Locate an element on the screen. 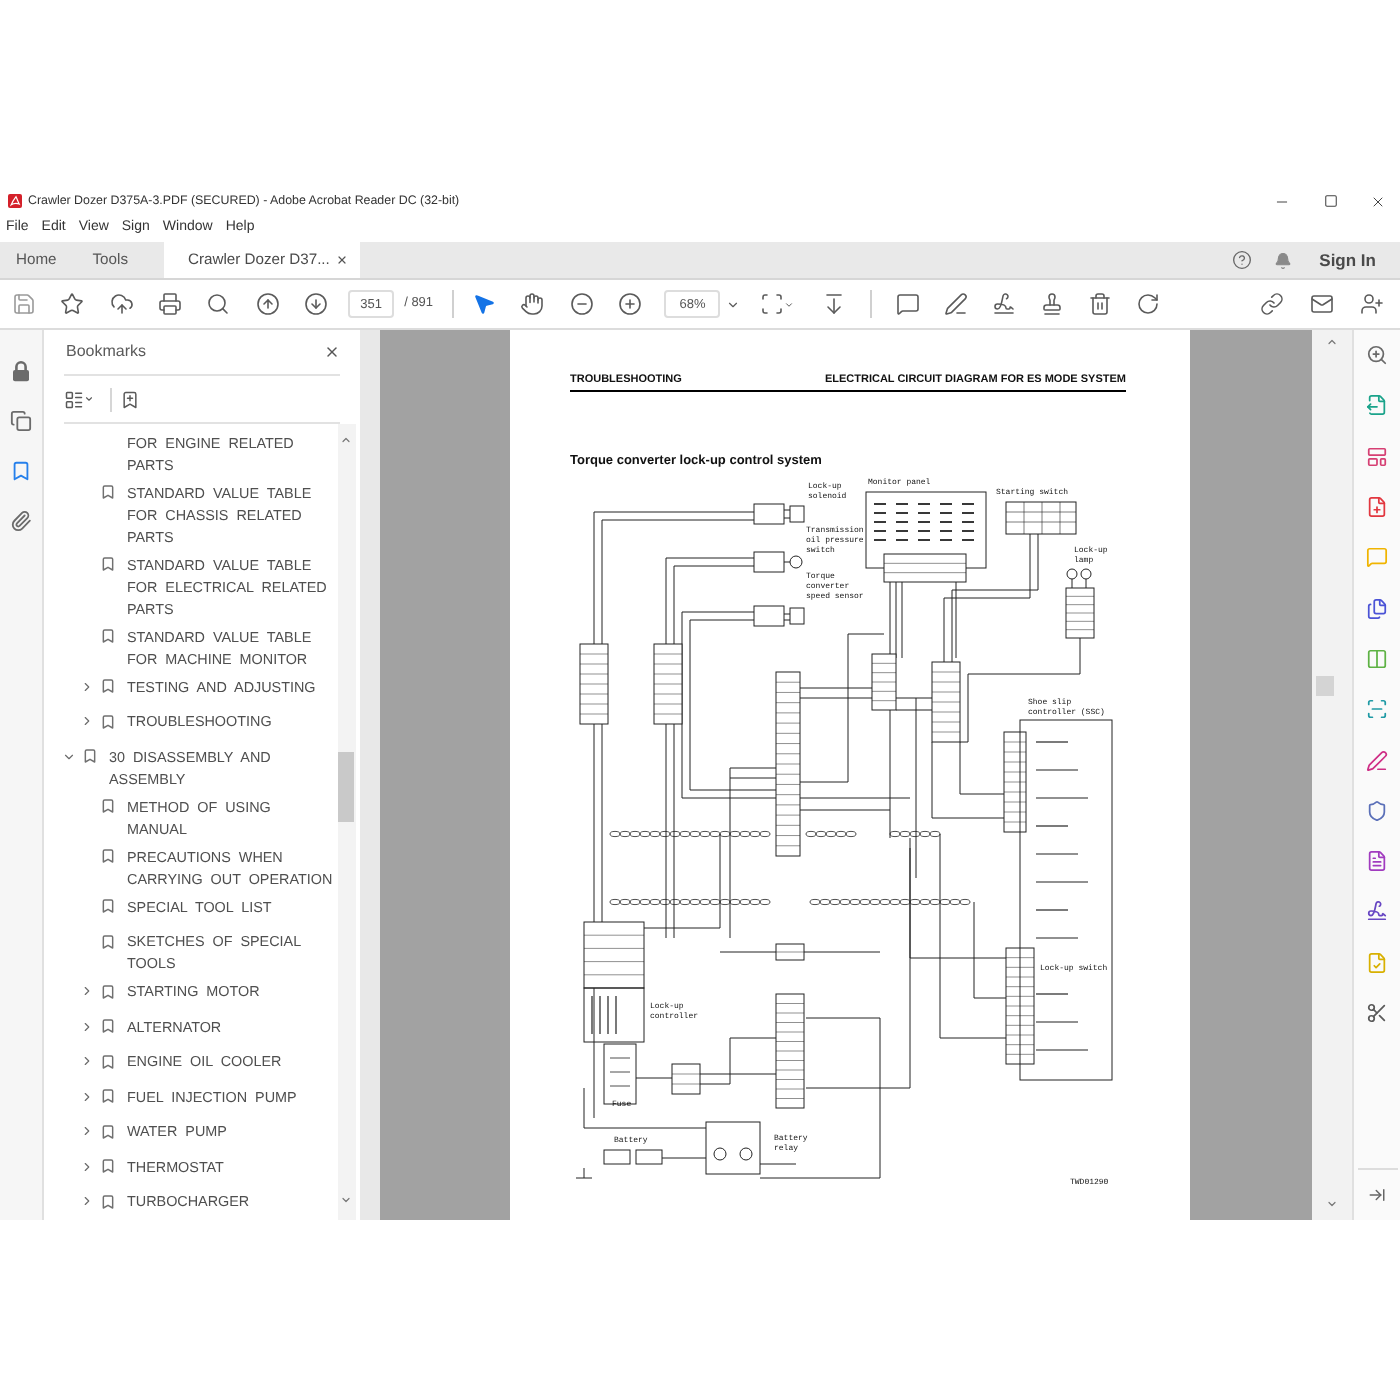 The image size is (1400, 1400). link-icon is located at coordinates (1271, 304).